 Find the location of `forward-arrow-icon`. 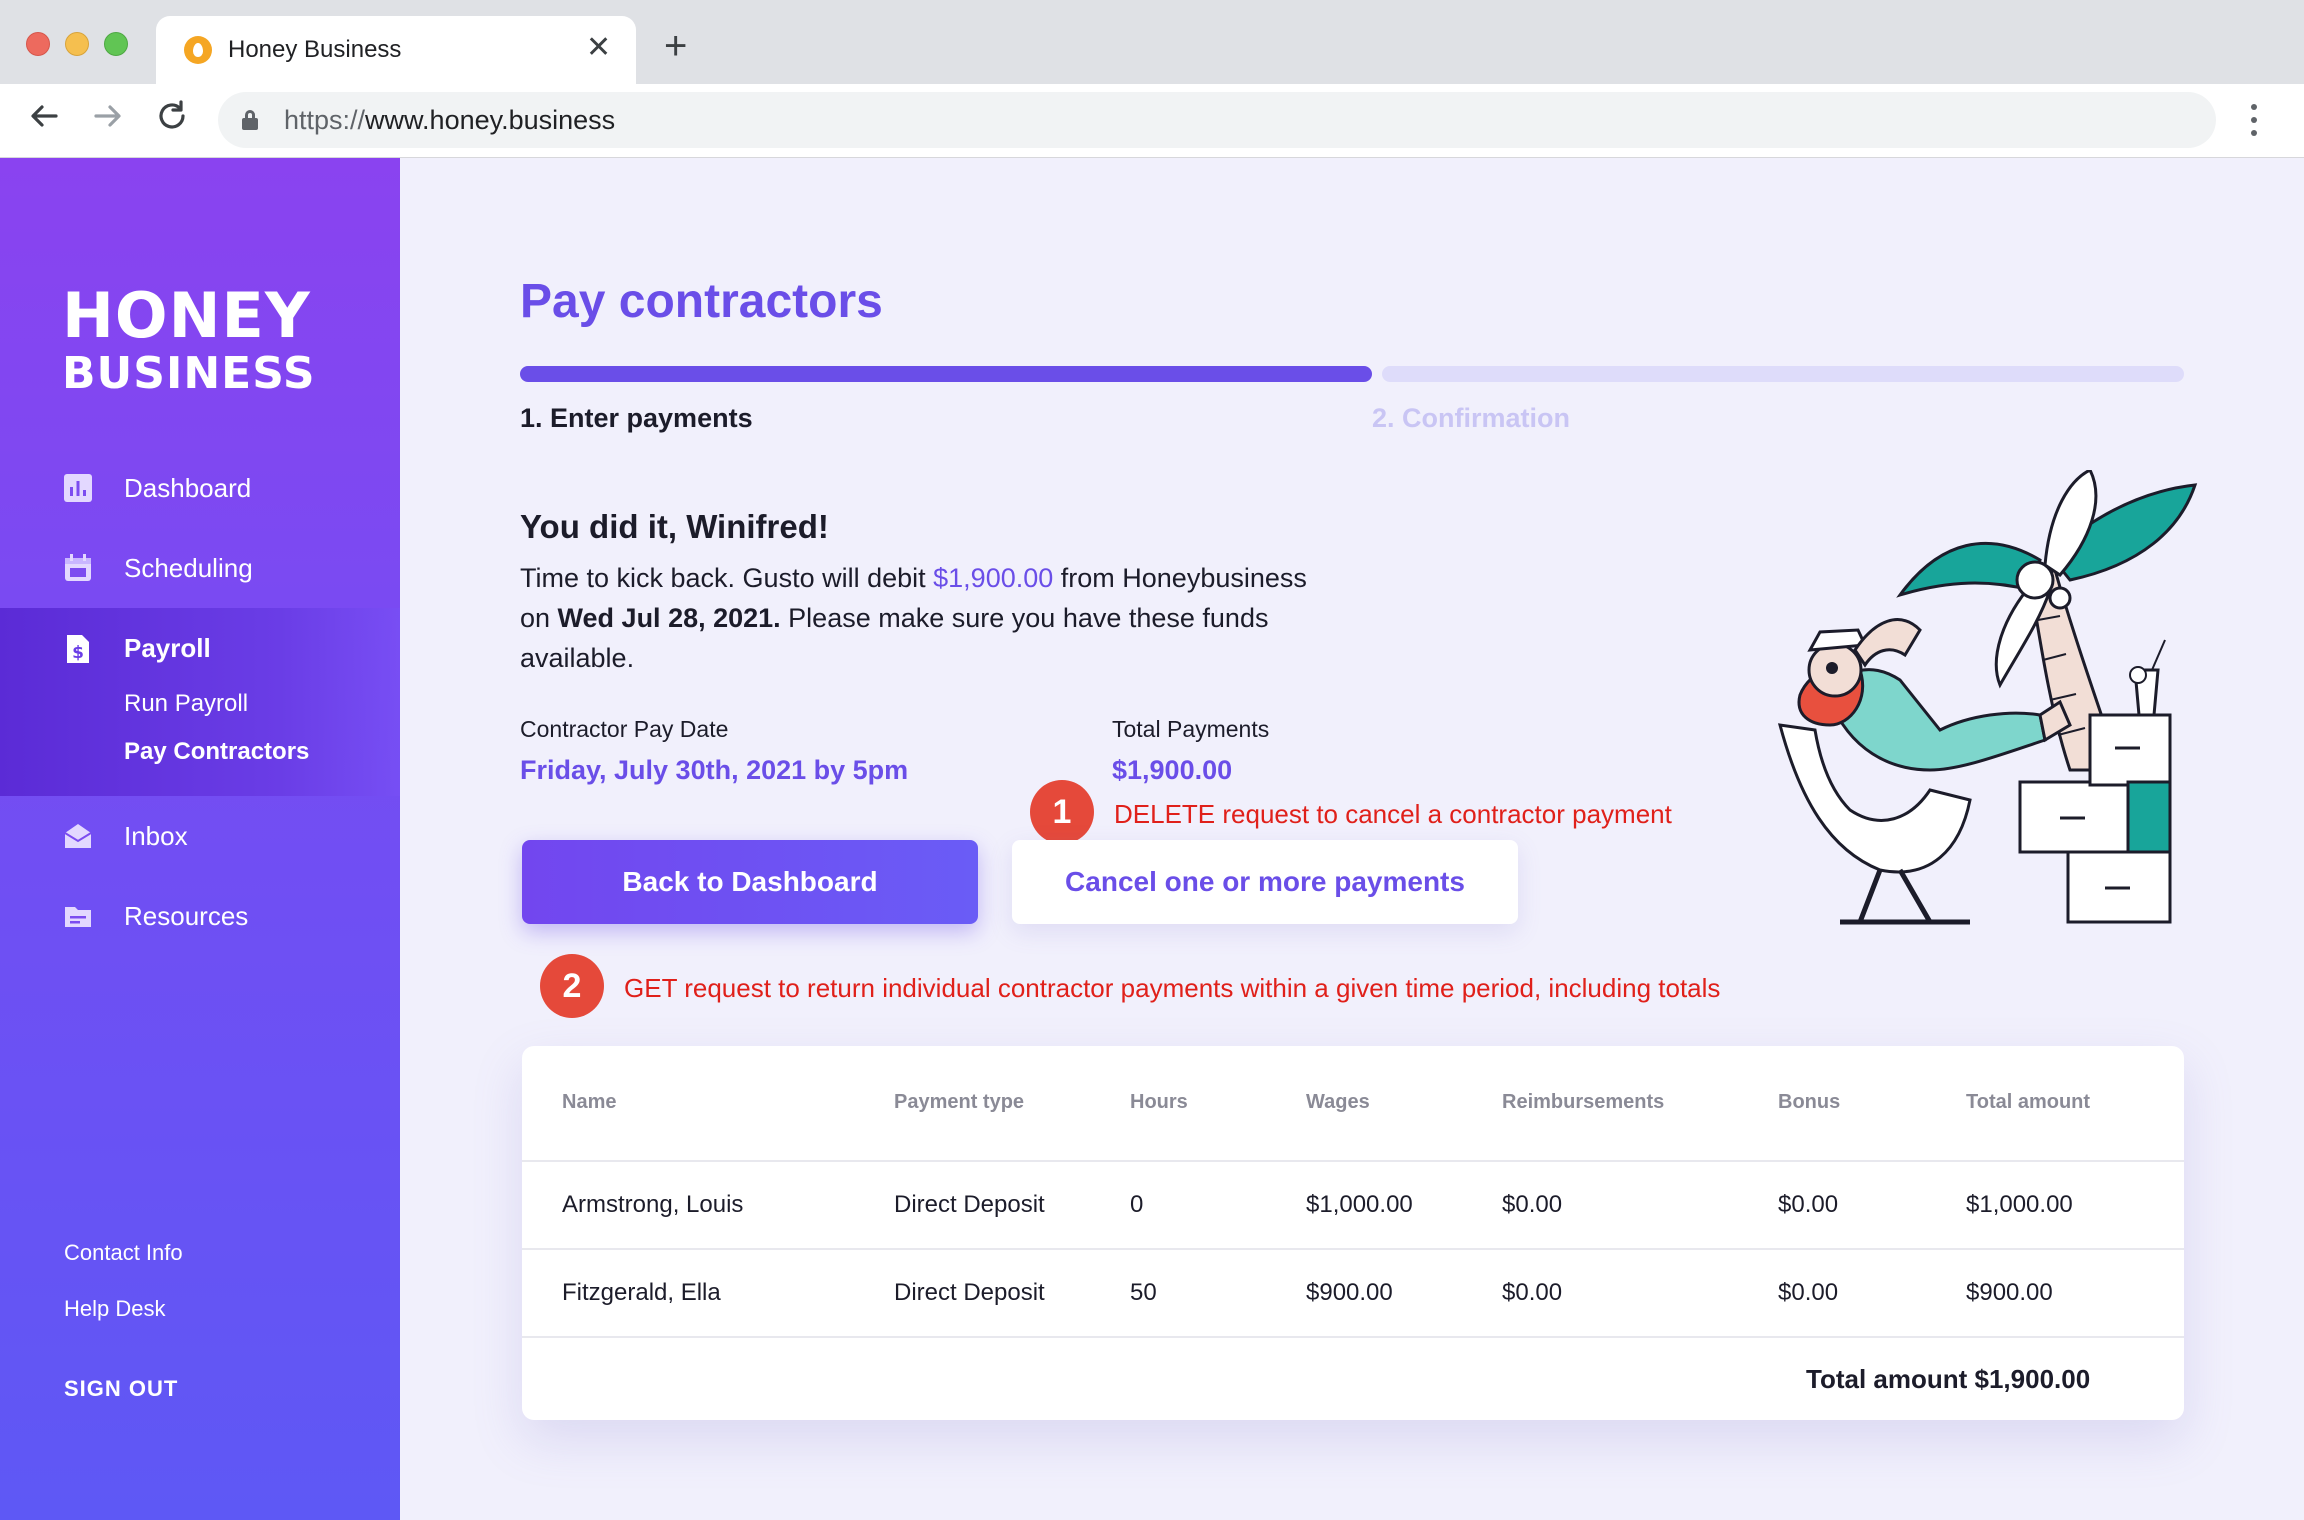

forward-arrow-icon is located at coordinates (108, 116).